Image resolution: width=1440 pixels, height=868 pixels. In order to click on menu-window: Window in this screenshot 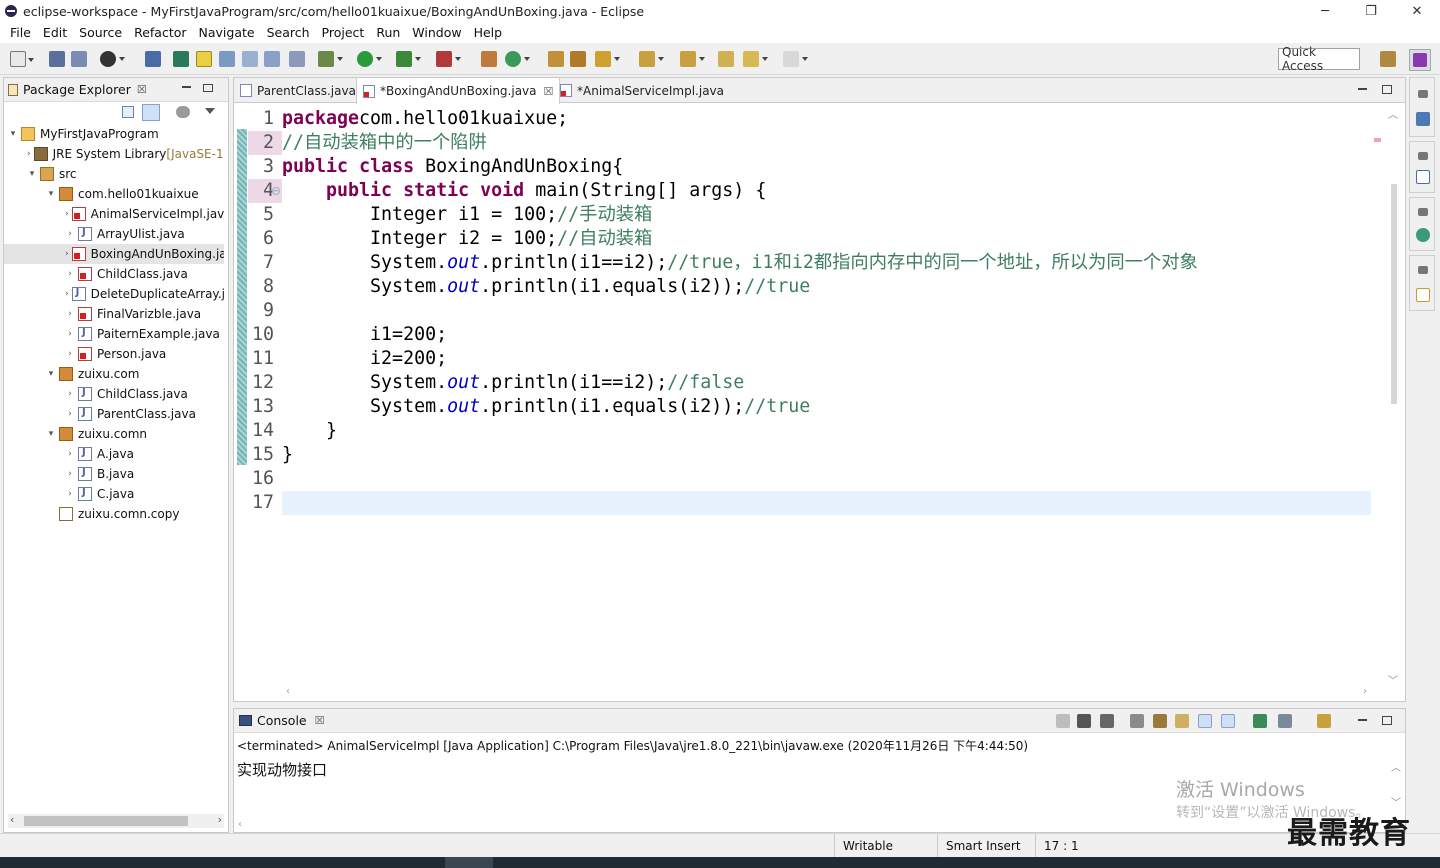, I will do `click(436, 32)`.